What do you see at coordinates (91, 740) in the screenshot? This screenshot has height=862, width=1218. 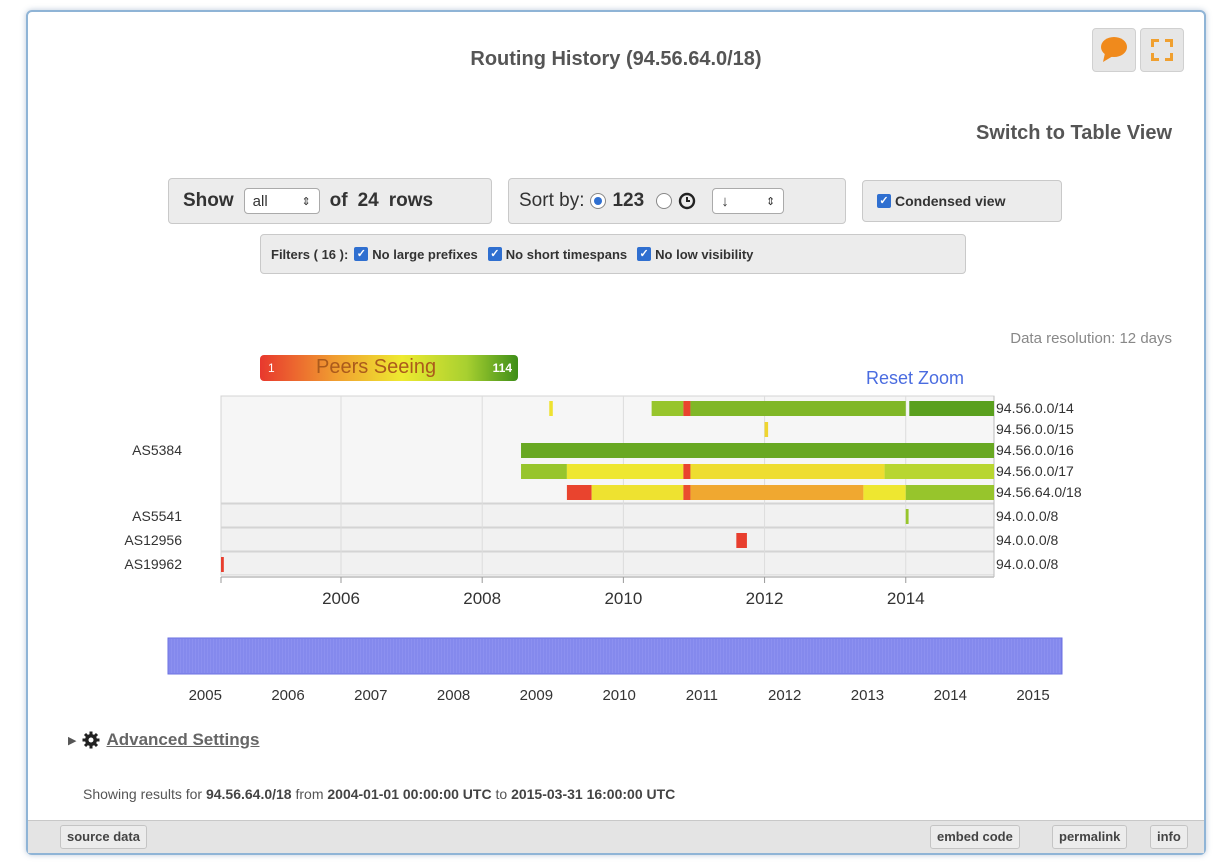 I see `gear-icon` at bounding box center [91, 740].